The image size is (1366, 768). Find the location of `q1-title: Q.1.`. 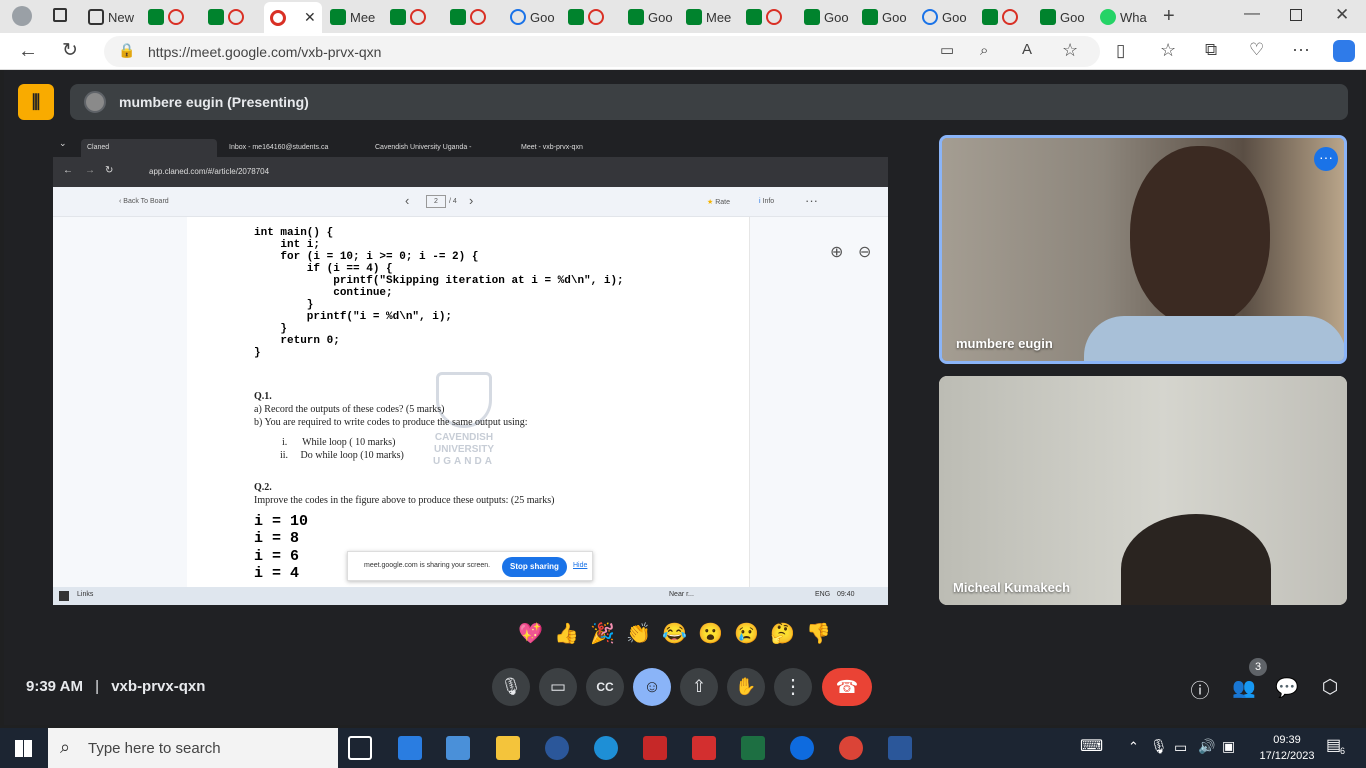

q1-title: Q.1. is located at coordinates (263, 396).